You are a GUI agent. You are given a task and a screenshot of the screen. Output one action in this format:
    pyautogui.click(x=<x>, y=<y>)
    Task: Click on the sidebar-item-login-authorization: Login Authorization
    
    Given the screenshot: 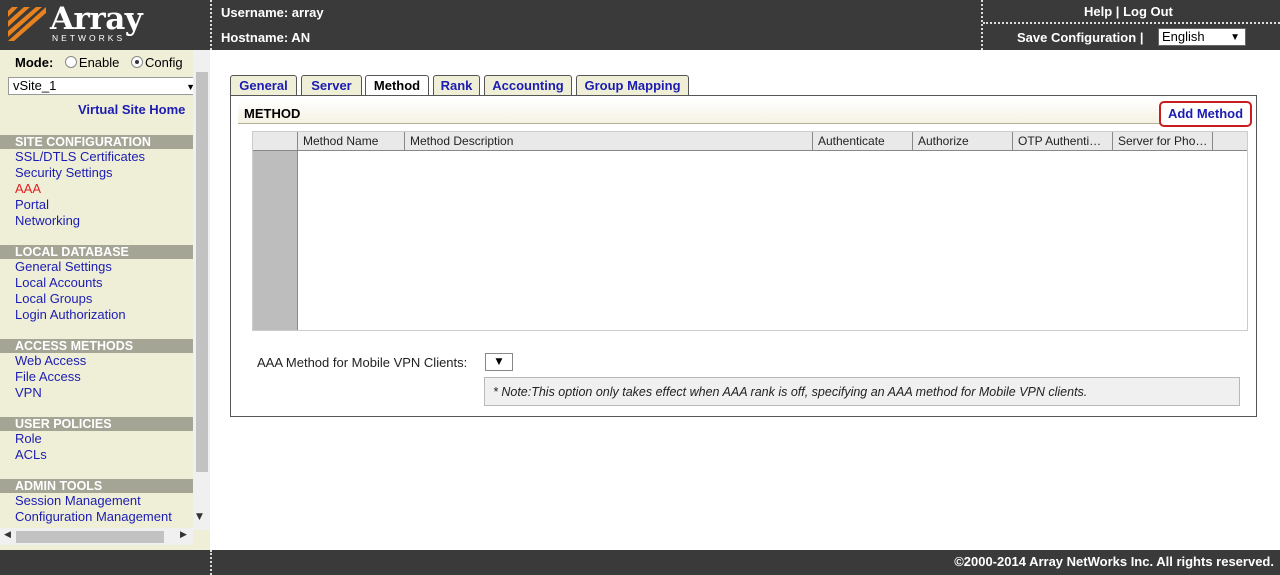 What is the action you would take?
    pyautogui.click(x=70, y=315)
    